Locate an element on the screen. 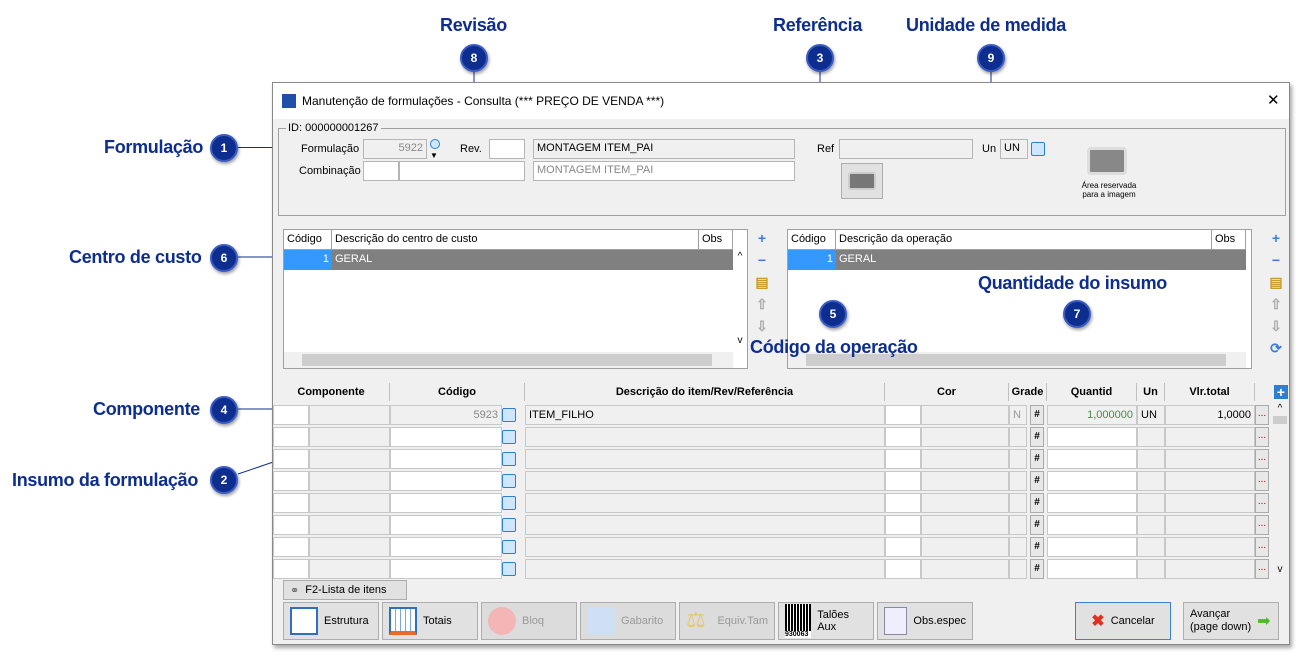  move-up-icon: ⇧ is located at coordinates (762, 304).